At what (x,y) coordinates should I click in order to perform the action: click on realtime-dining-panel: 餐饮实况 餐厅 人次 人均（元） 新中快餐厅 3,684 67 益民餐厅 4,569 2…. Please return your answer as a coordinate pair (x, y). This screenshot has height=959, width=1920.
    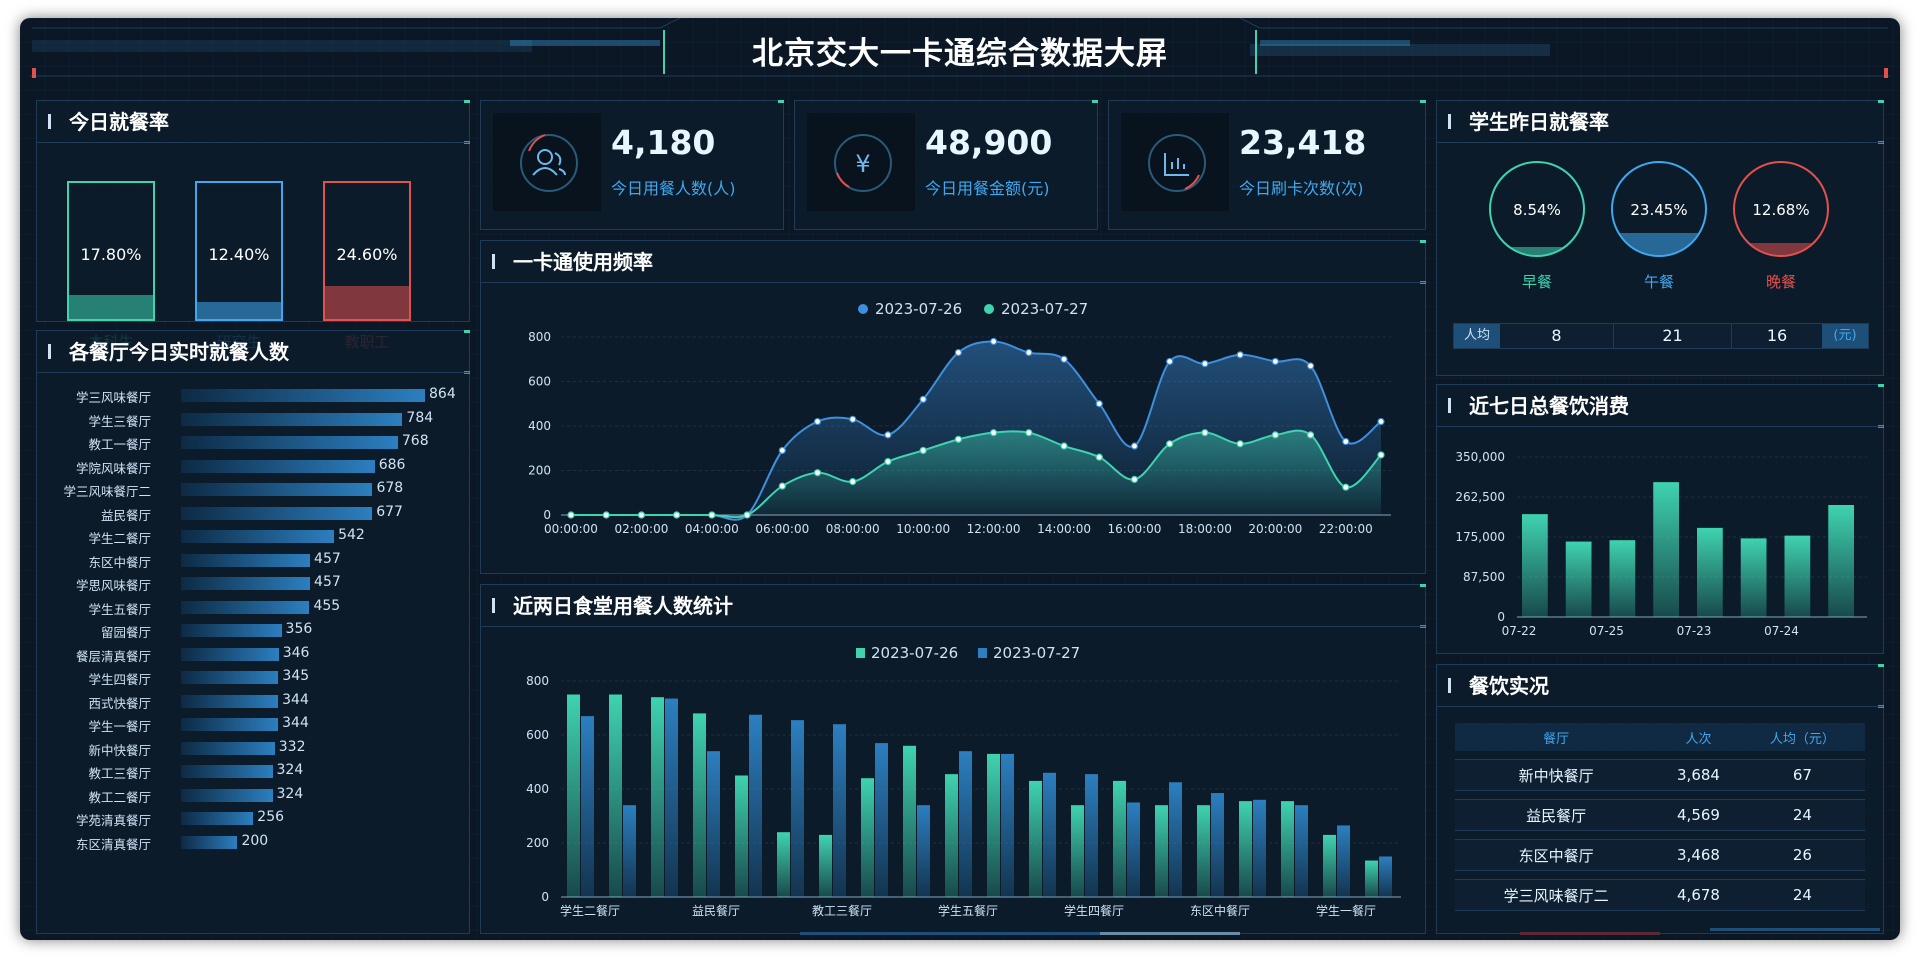
    Looking at the image, I should click on (1660, 799).